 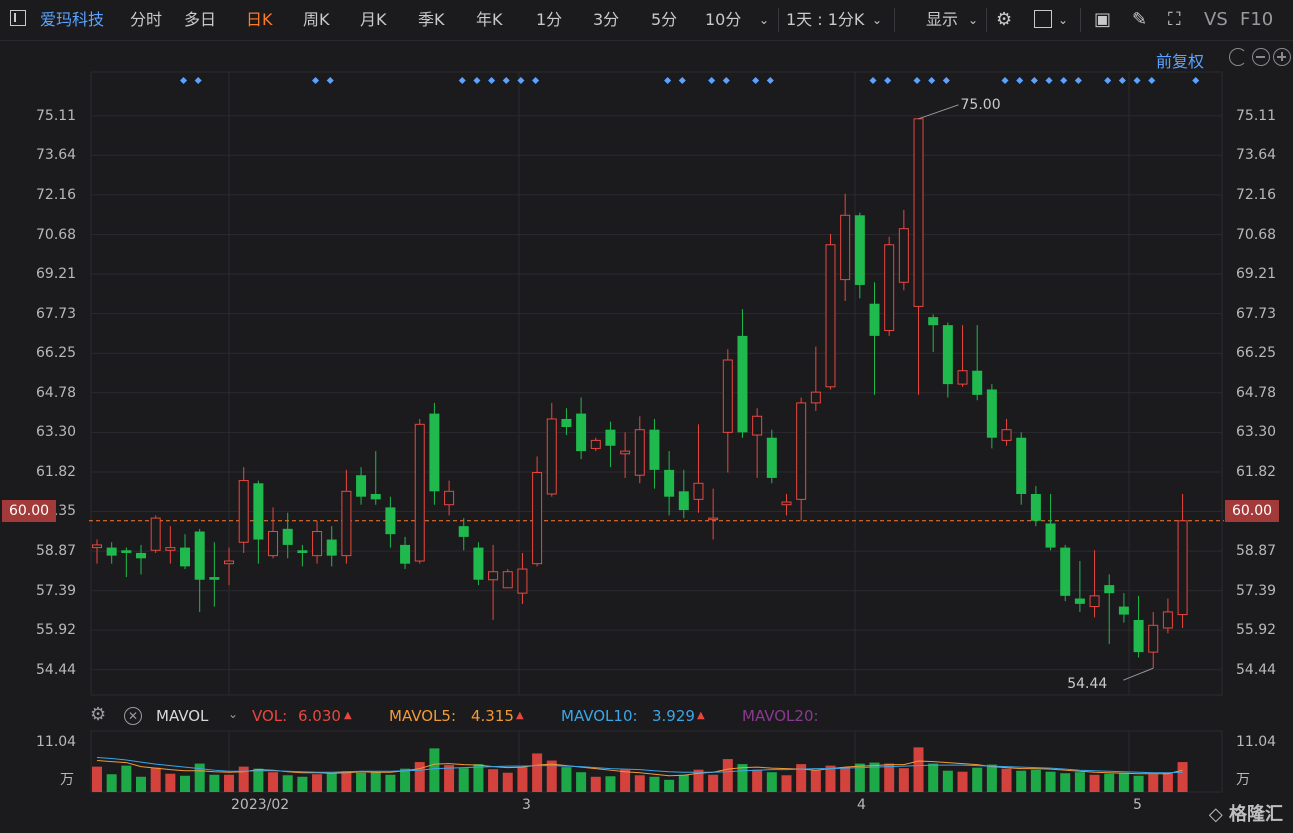 What do you see at coordinates (233, 714) in the screenshot?
I see `chevron-down-icon: ⌄` at bounding box center [233, 714].